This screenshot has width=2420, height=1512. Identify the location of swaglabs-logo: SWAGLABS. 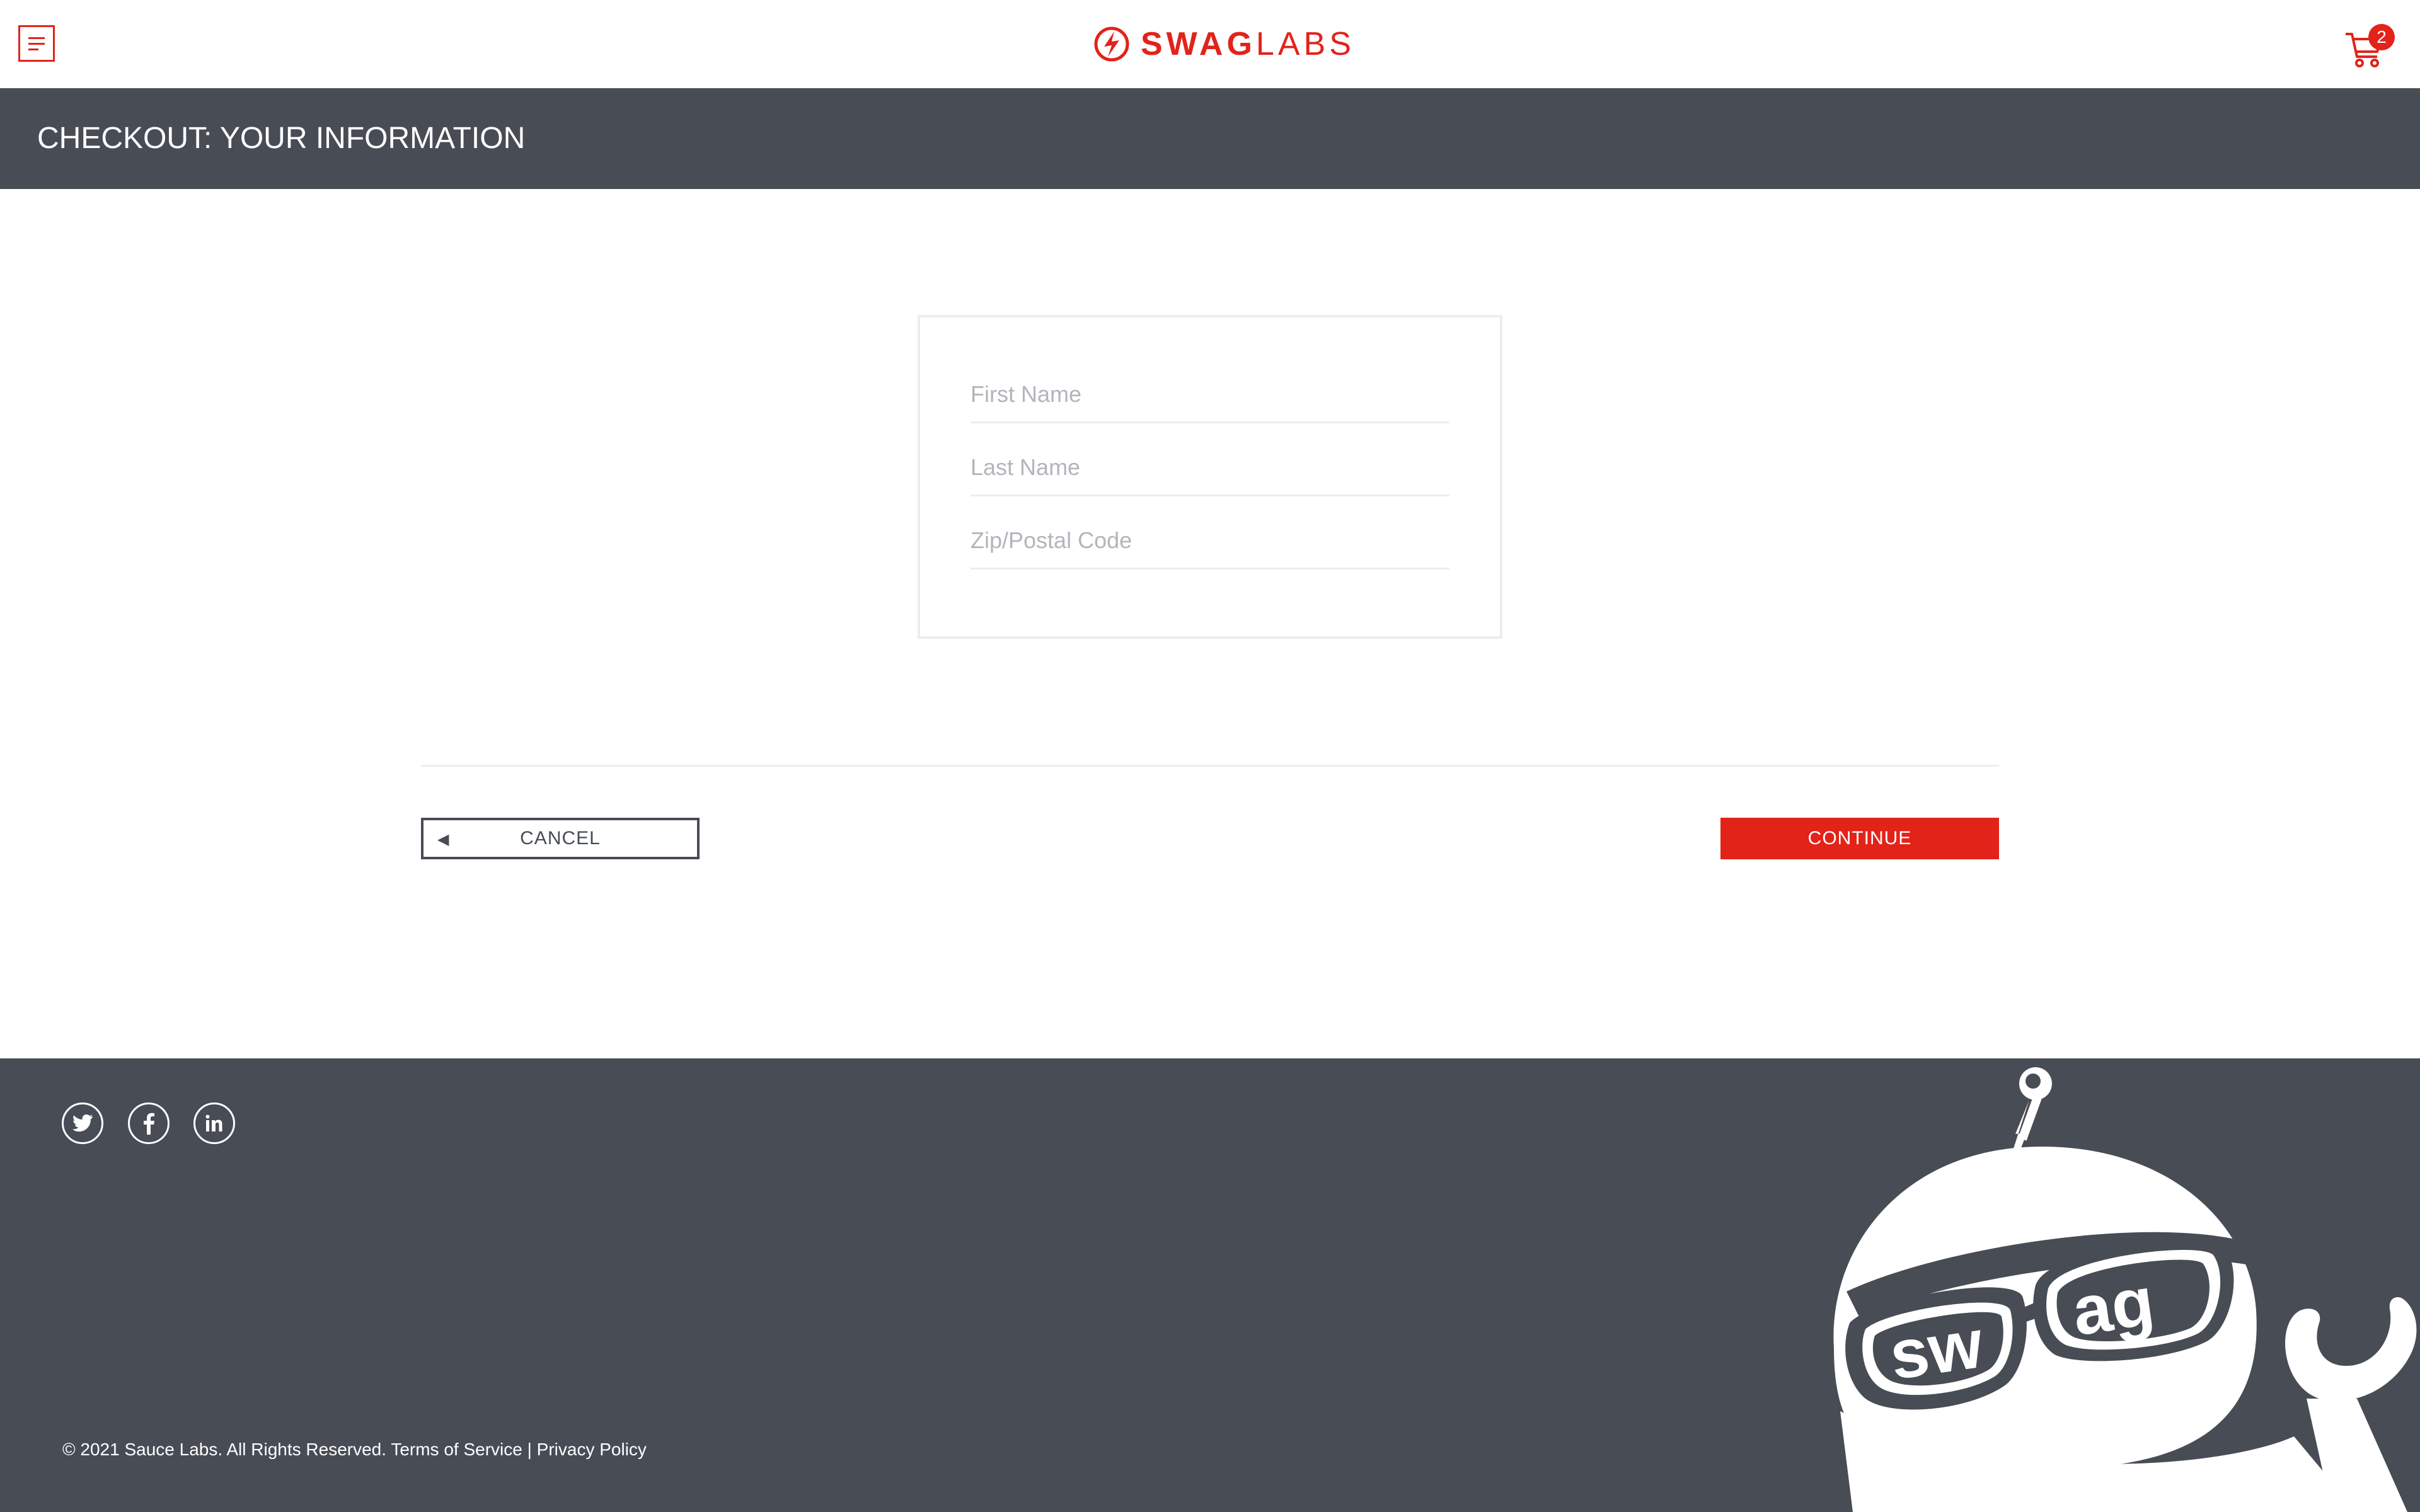
(1225, 44).